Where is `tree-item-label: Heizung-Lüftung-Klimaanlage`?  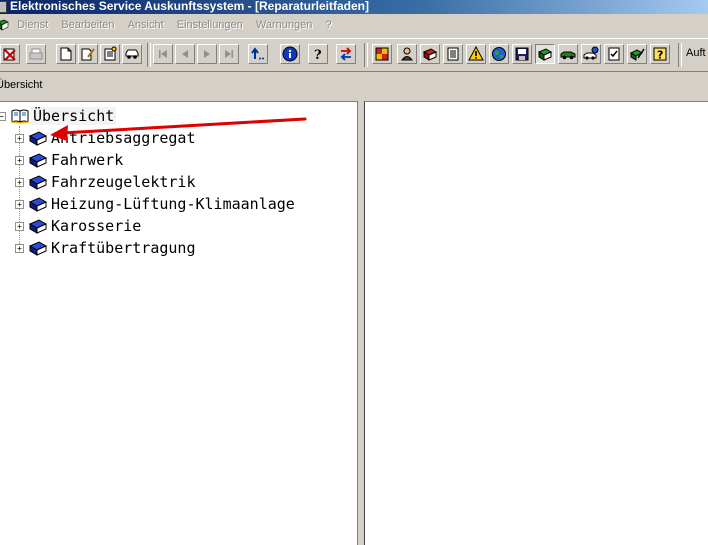 tree-item-label: Heizung-Lüftung-Klimaanlage is located at coordinates (173, 204).